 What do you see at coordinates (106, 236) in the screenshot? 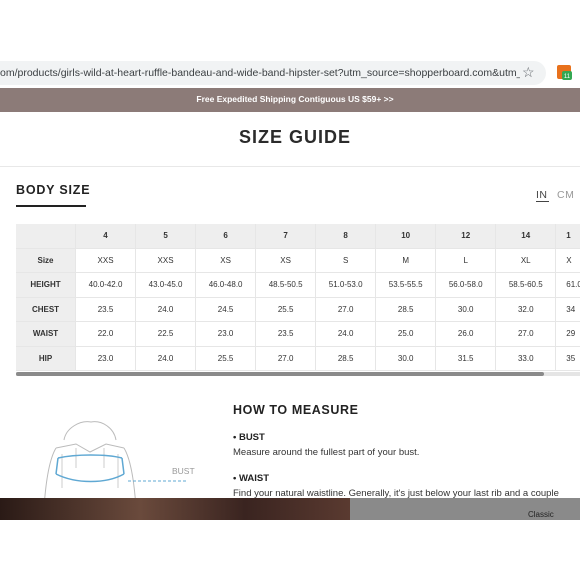
I see `column-header: 4` at bounding box center [106, 236].